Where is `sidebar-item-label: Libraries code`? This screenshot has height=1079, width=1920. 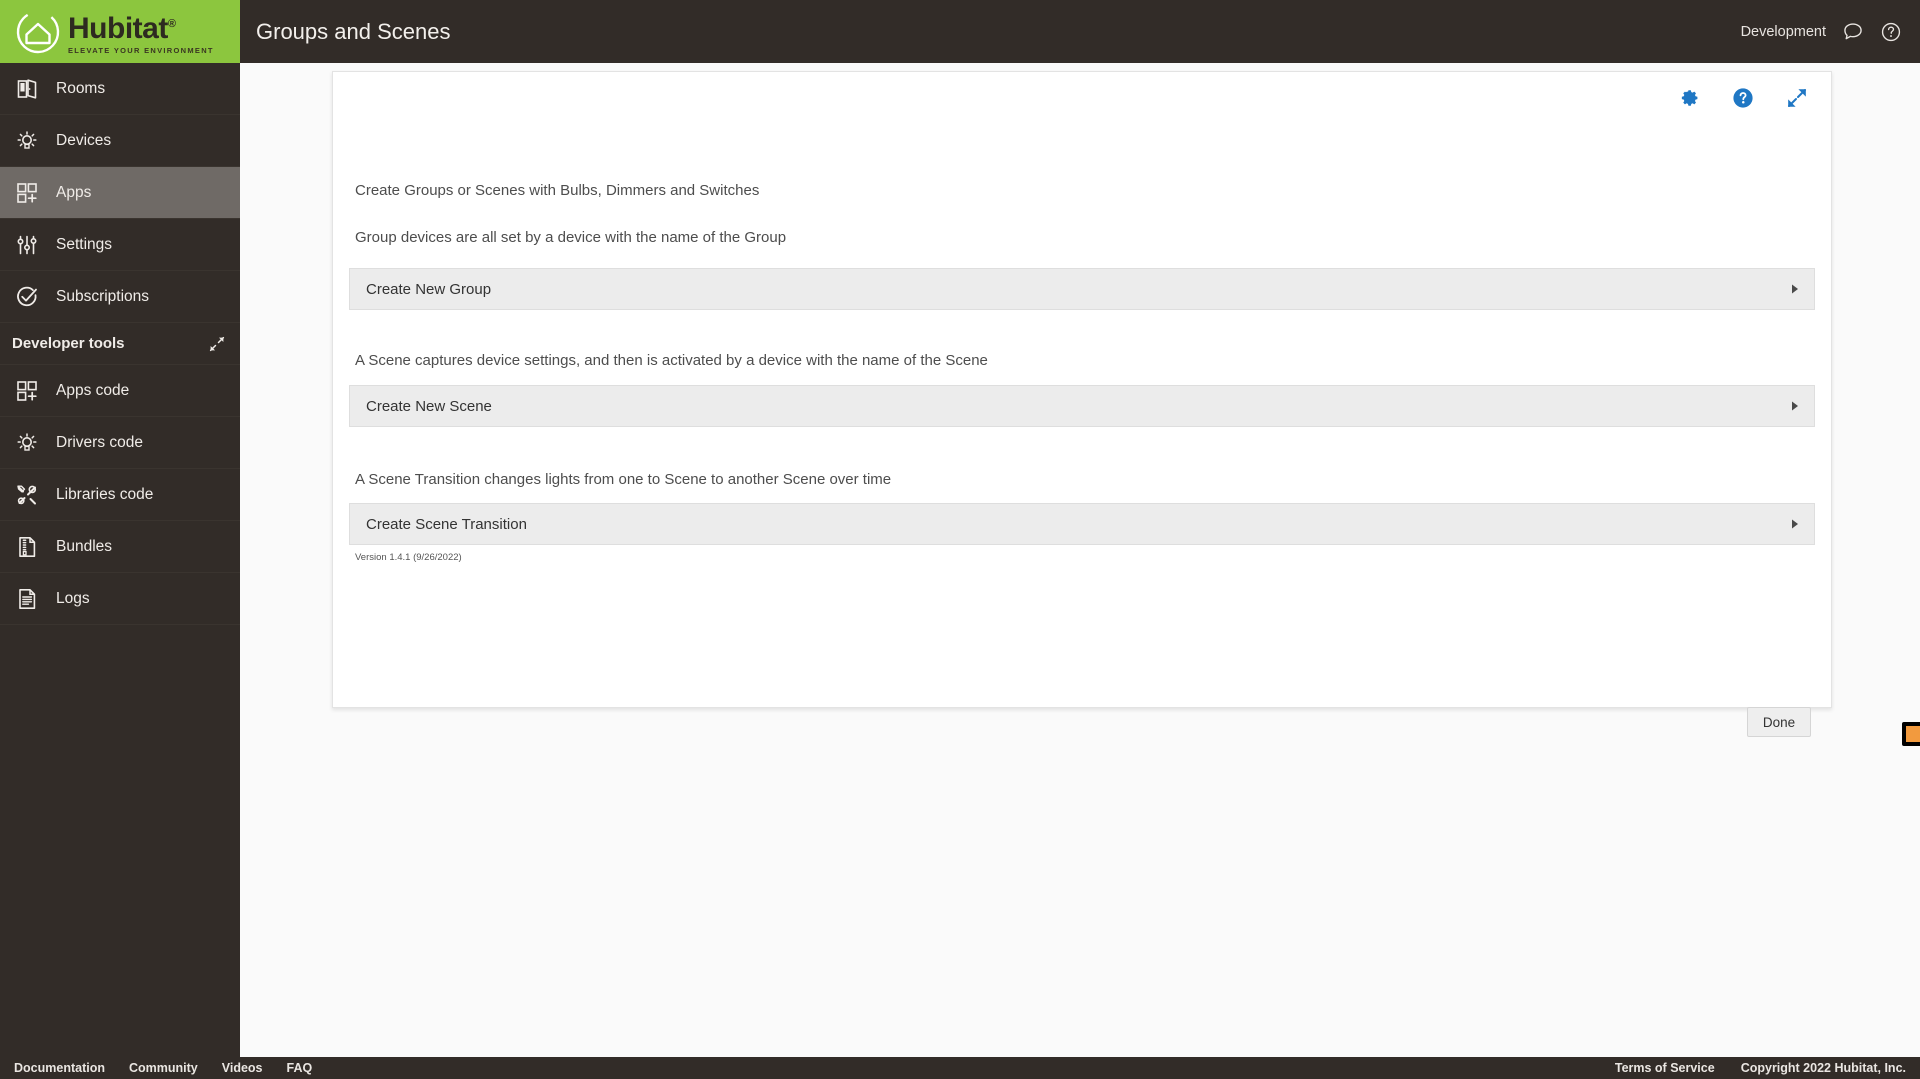 sidebar-item-label: Libraries code is located at coordinates (105, 494).